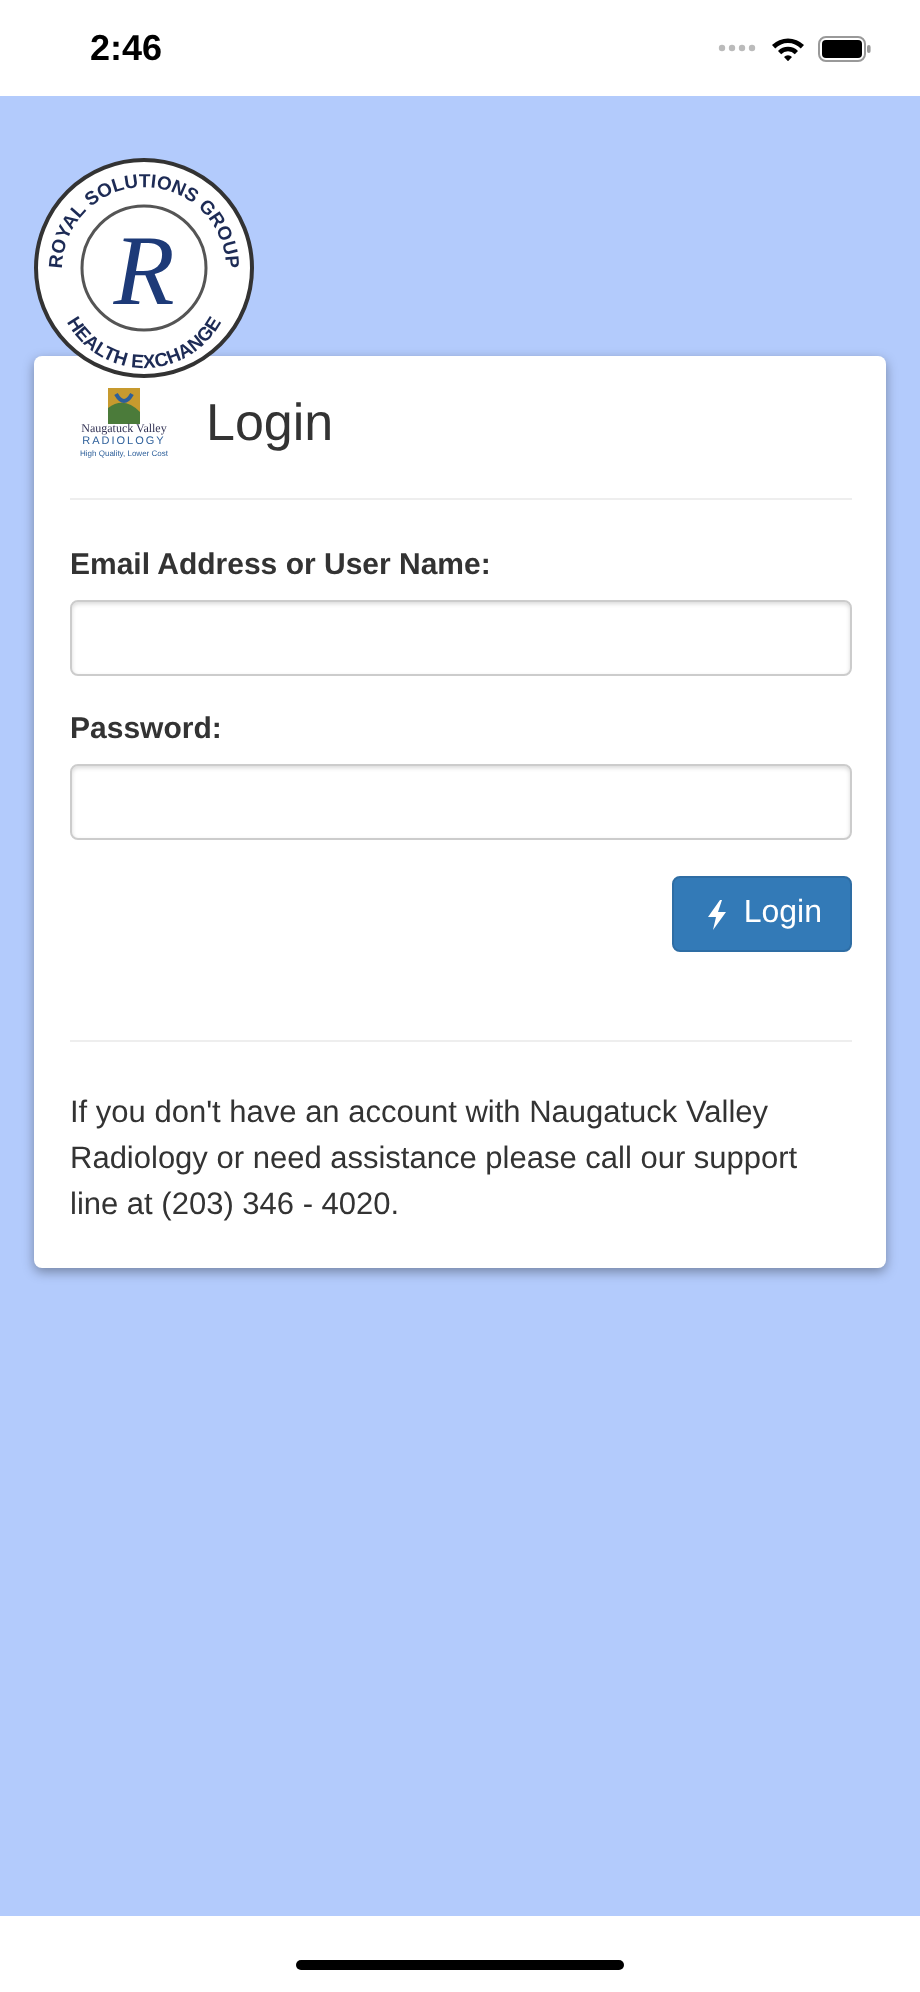 This screenshot has height=1992, width=920. I want to click on field-label: Password:, so click(147, 729).